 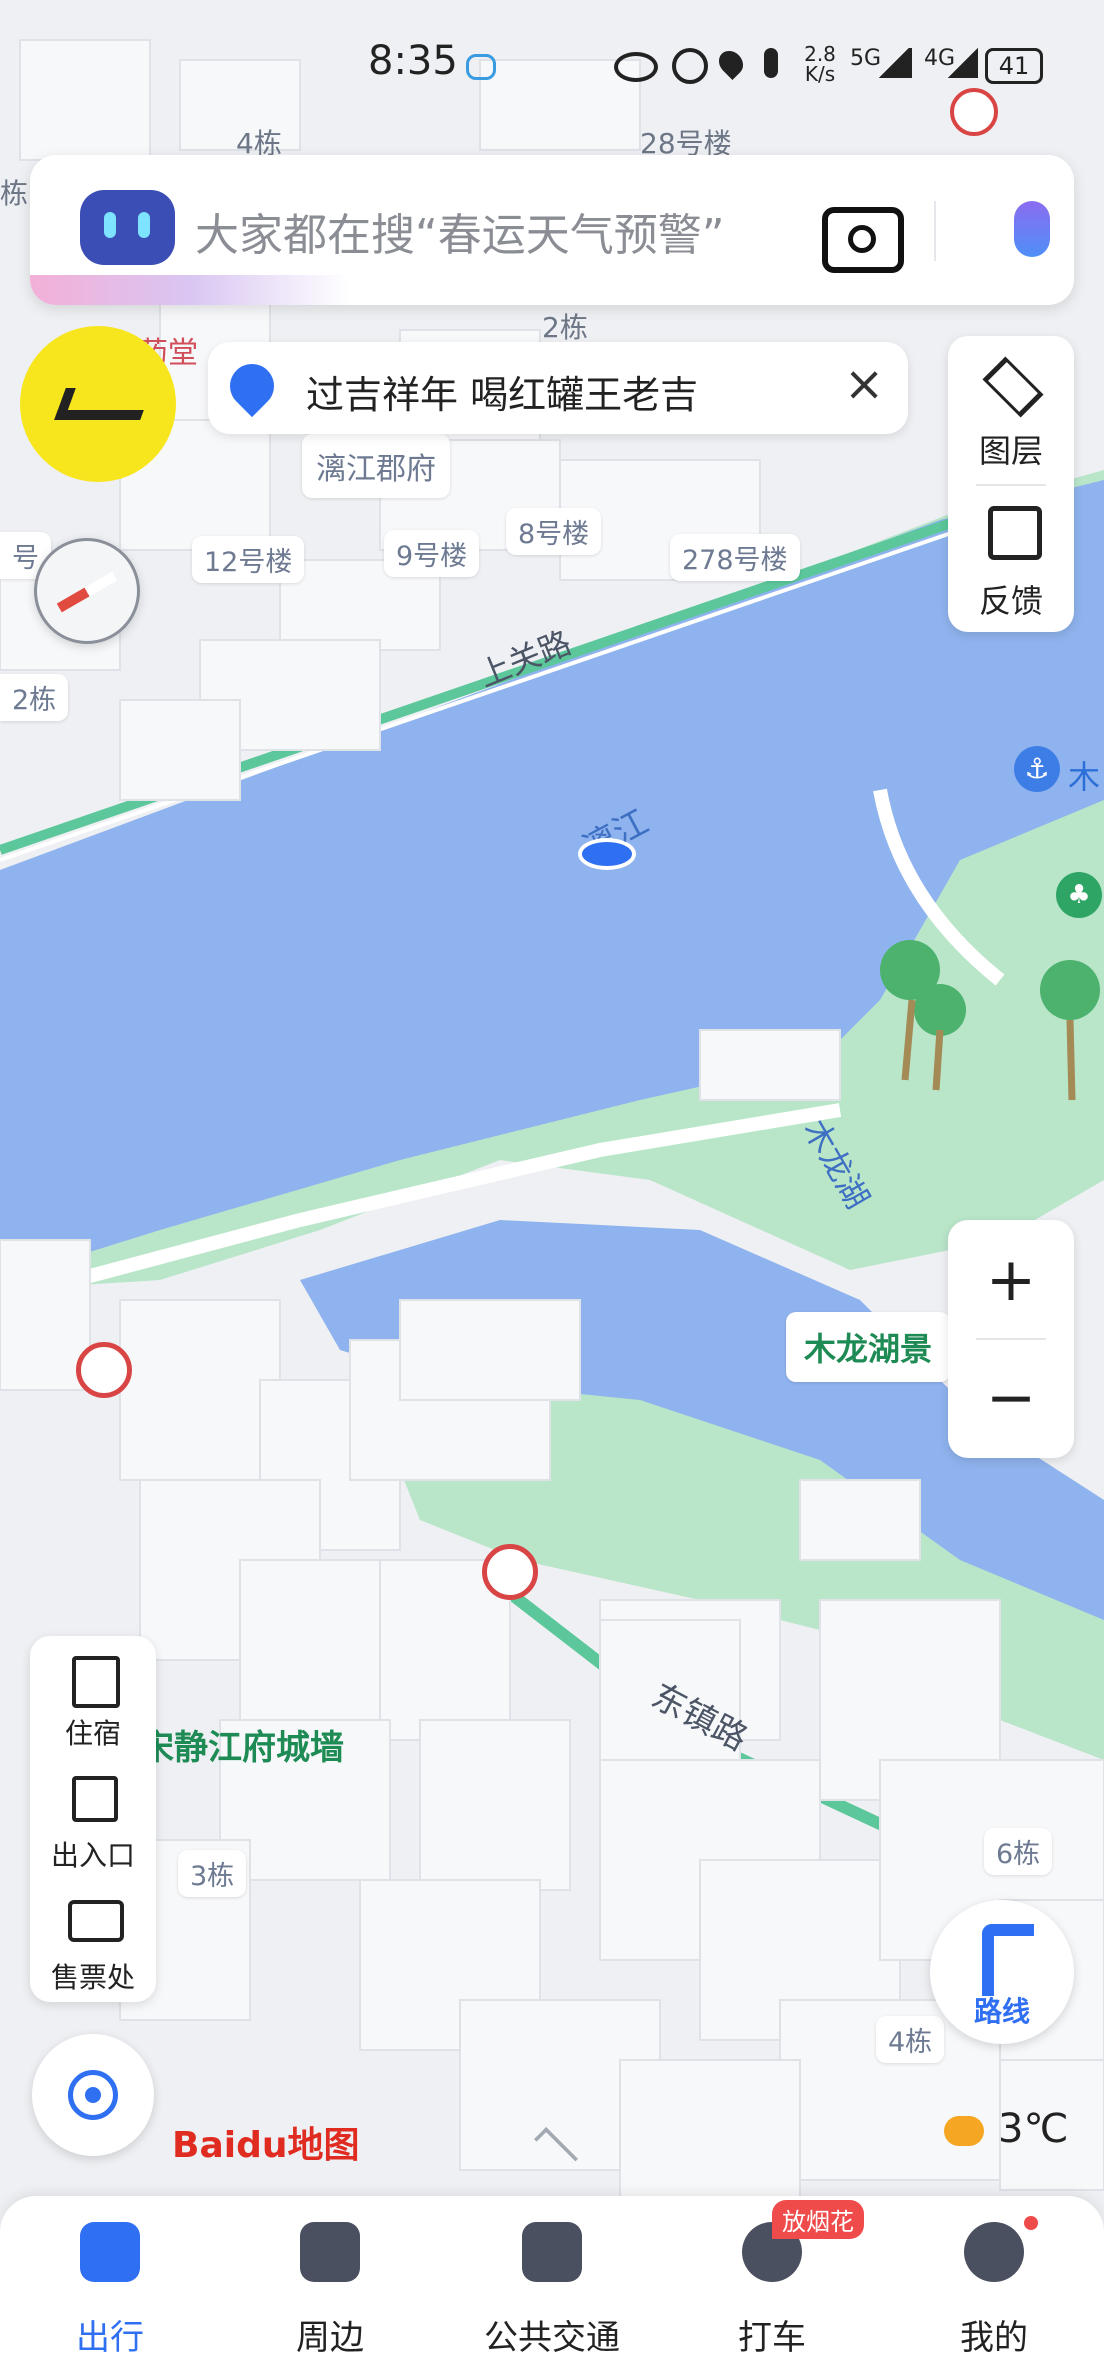 I want to click on ticket-icon, so click(x=96, y=1921).